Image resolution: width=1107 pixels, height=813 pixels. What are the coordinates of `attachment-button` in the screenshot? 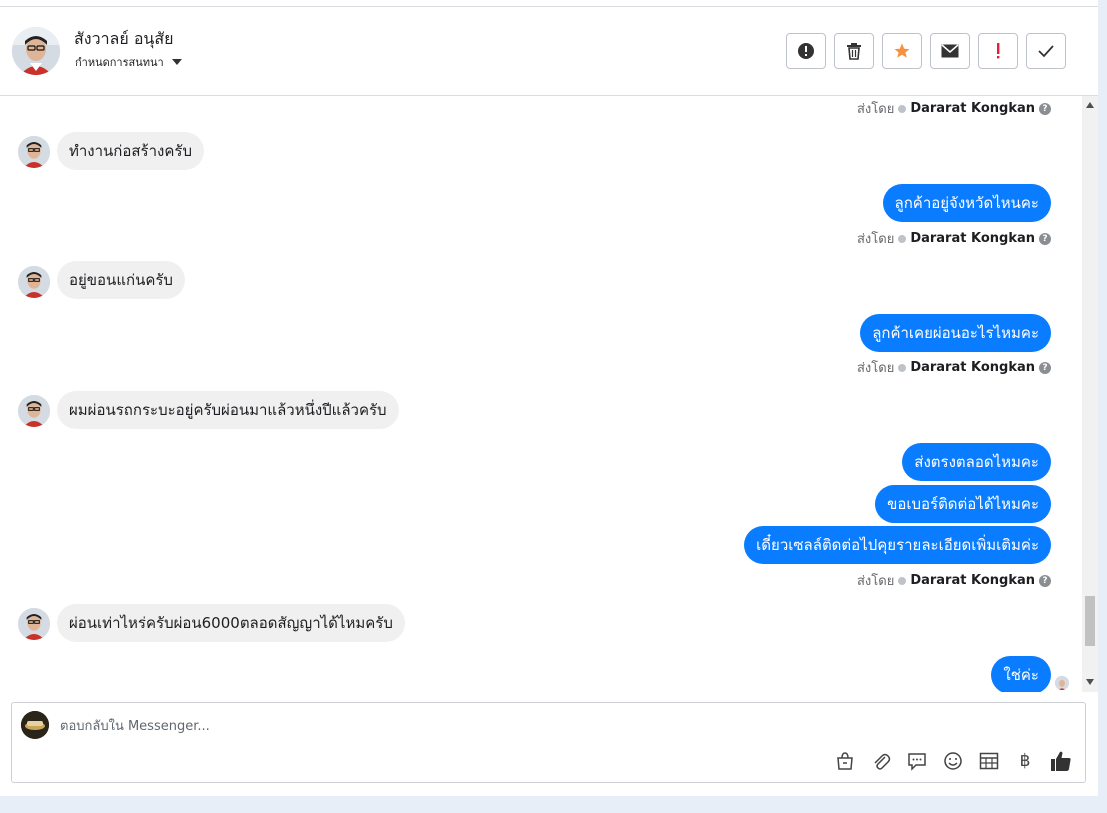 It's located at (881, 761).